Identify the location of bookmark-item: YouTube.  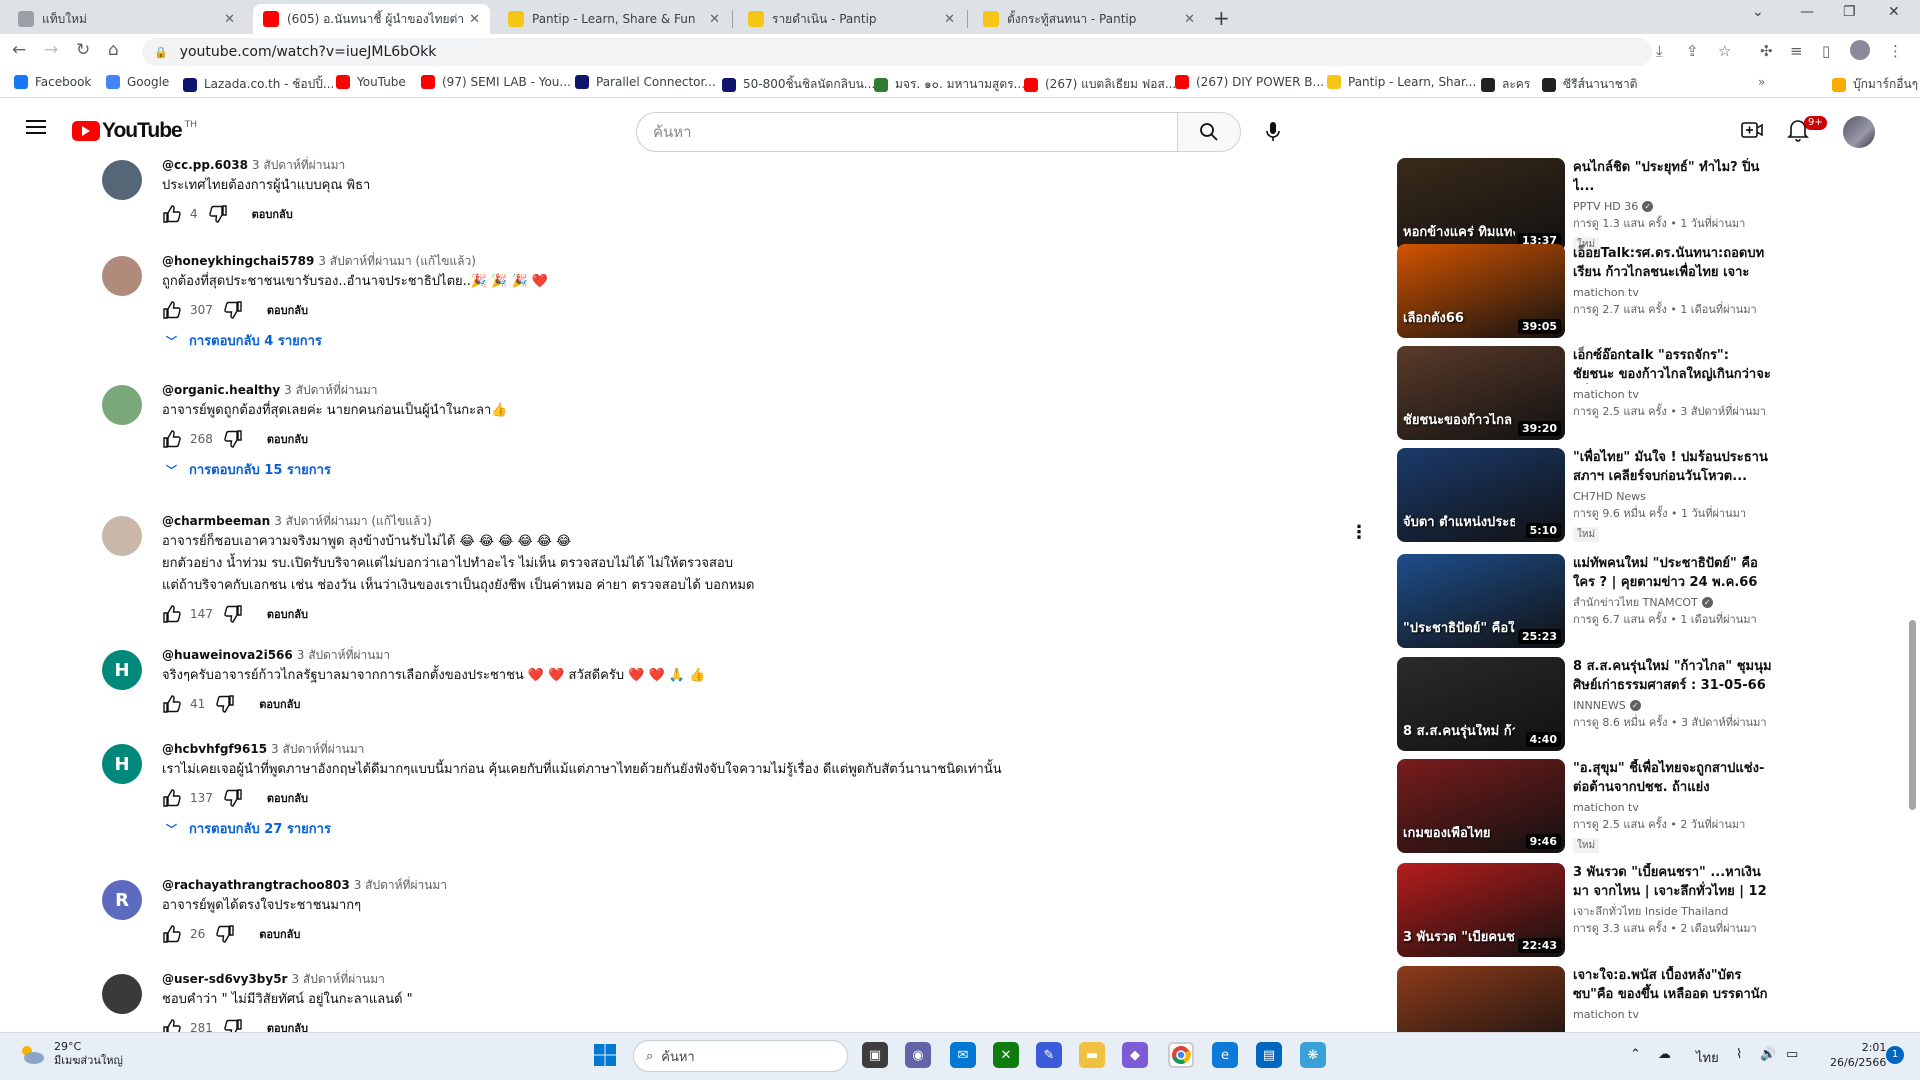
(371, 82).